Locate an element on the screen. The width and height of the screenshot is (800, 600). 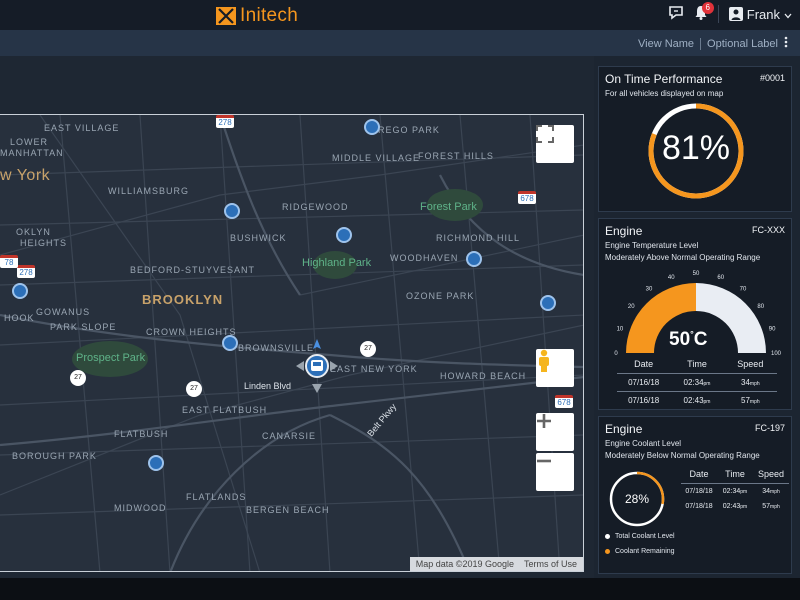
selected-vehicle-marker is located at coordinates (317, 366).